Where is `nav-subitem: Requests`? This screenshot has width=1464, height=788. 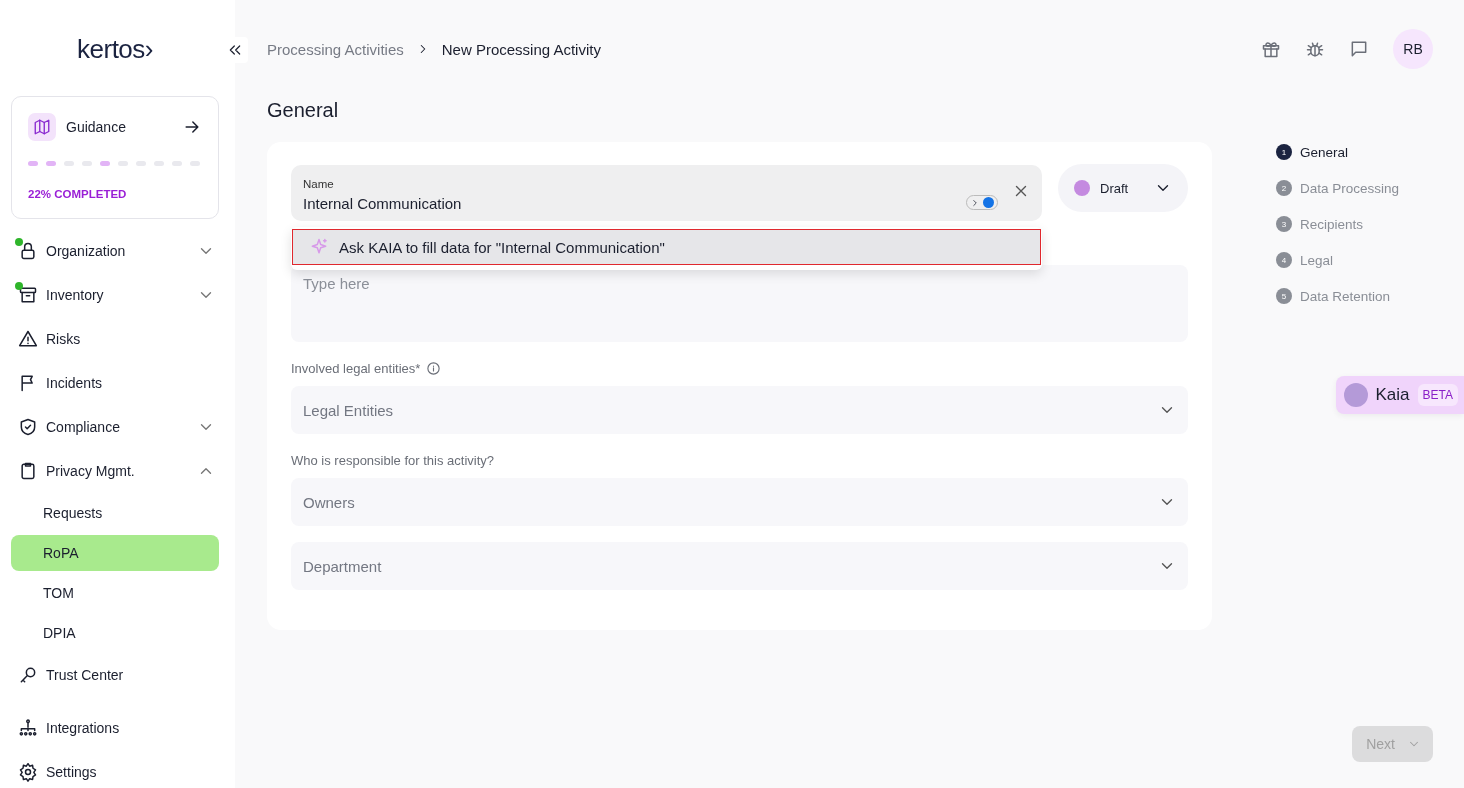
nav-subitem: Requests is located at coordinates (115, 513).